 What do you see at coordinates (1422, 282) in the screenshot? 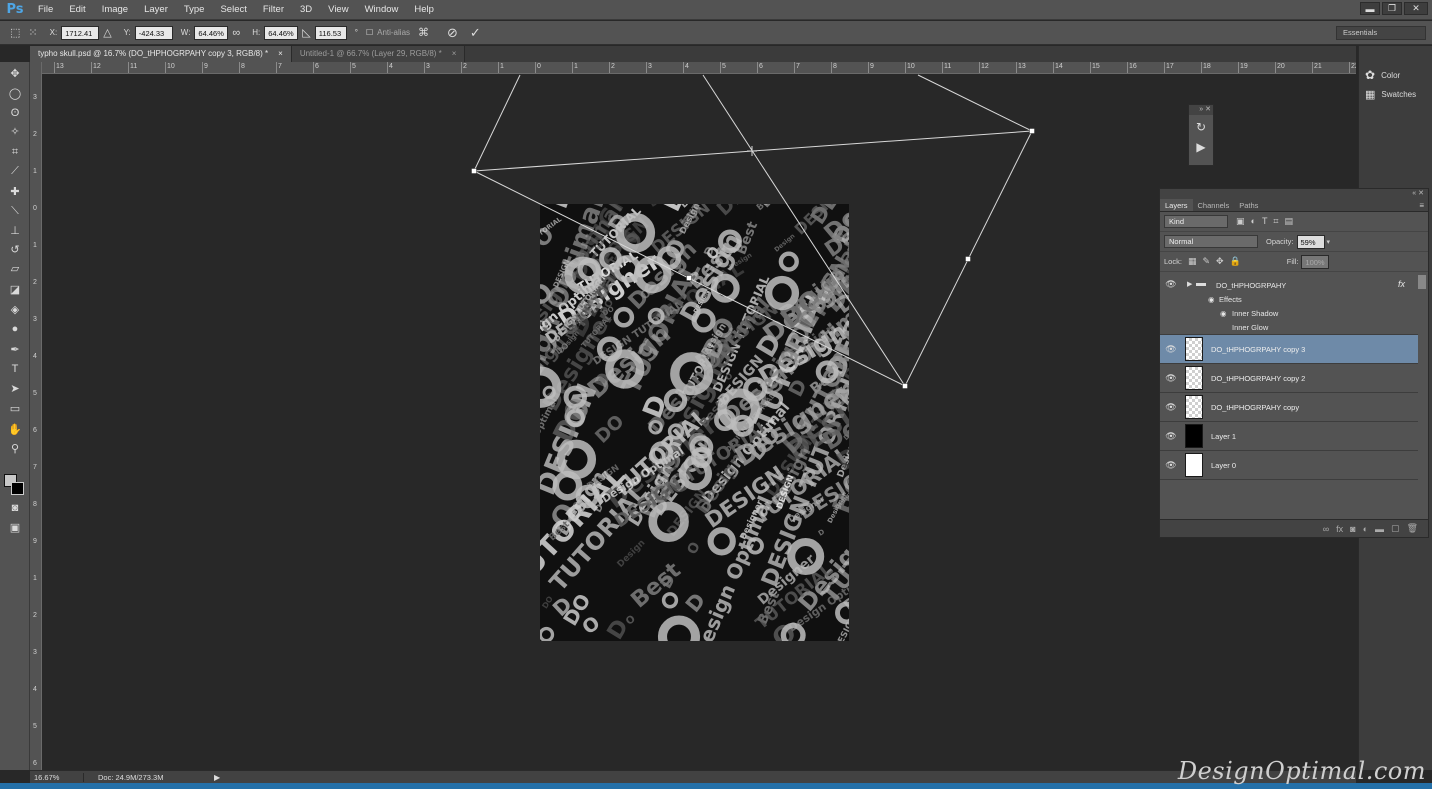
I see `layers-scrollbar` at bounding box center [1422, 282].